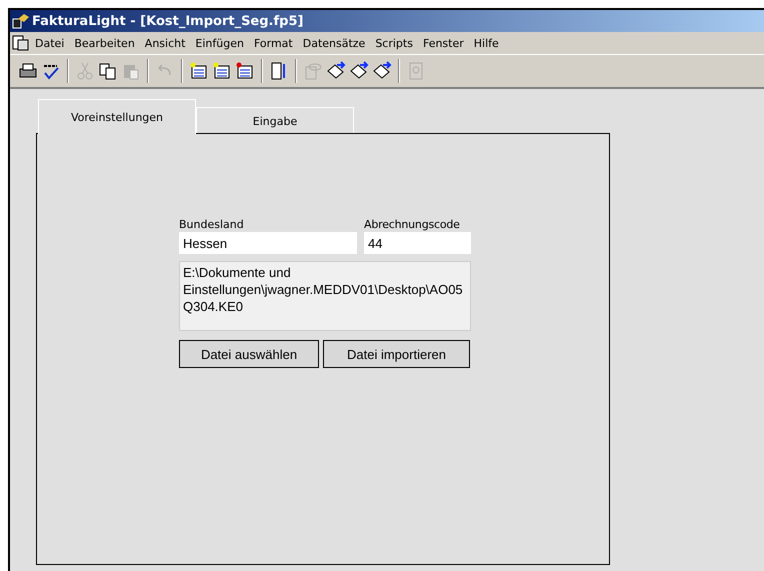  Describe the element at coordinates (273, 43) in the screenshot. I see `menu-item: Format` at that location.